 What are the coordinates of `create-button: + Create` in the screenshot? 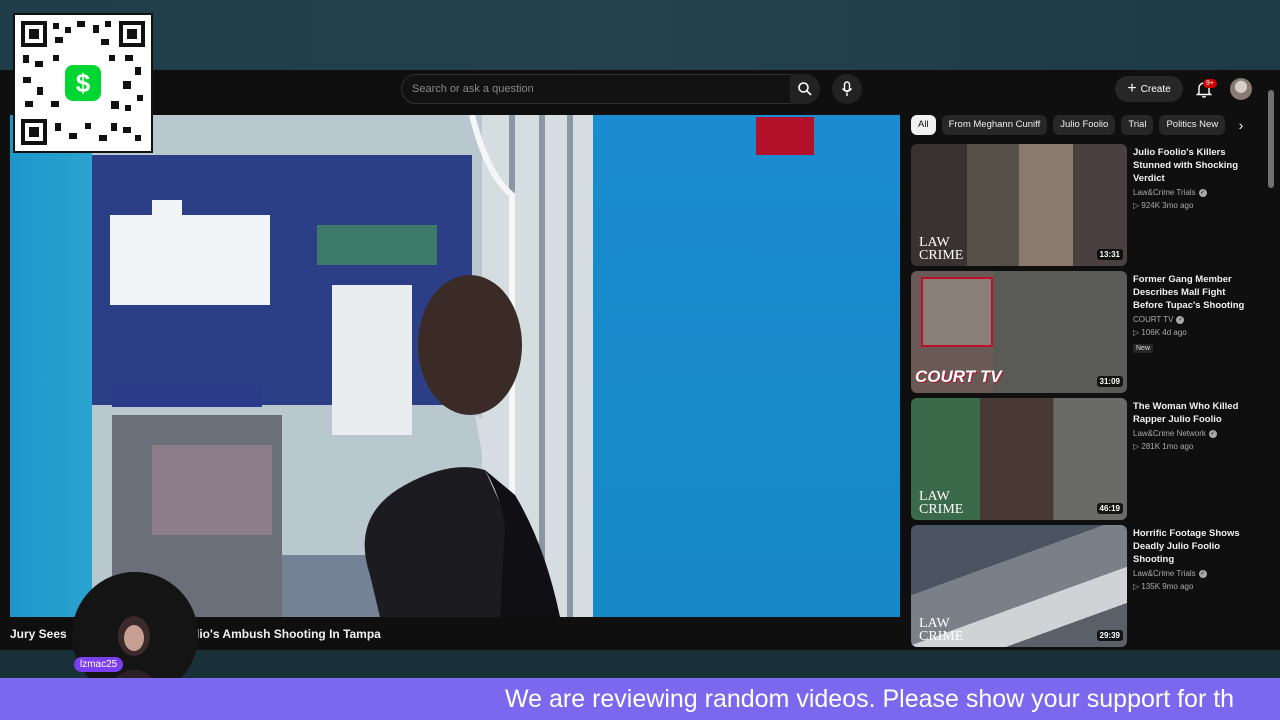 It's located at (1149, 89).